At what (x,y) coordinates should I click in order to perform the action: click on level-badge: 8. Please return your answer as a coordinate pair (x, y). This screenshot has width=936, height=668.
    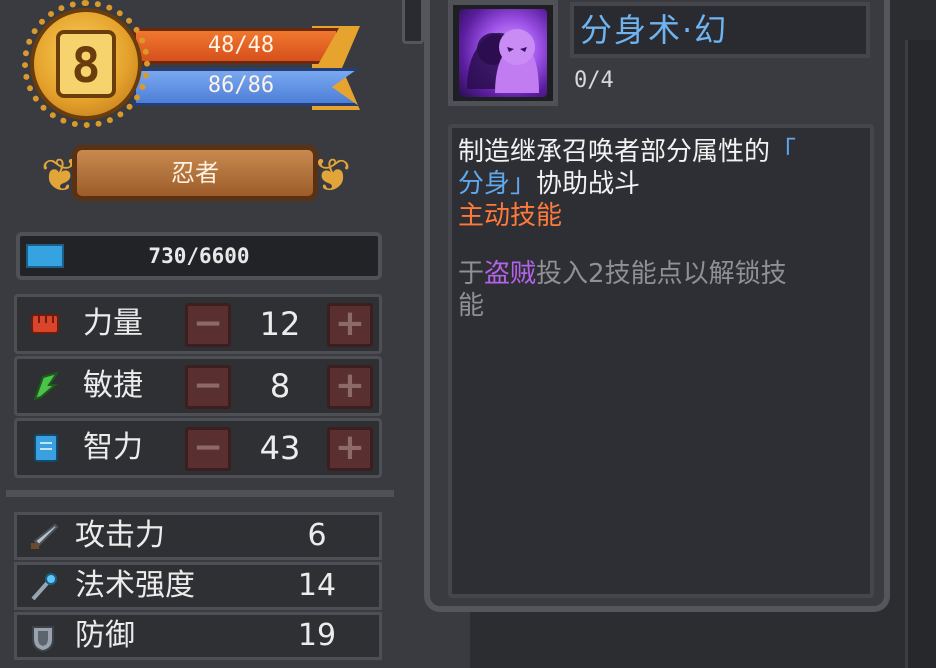
    Looking at the image, I should click on (86, 64).